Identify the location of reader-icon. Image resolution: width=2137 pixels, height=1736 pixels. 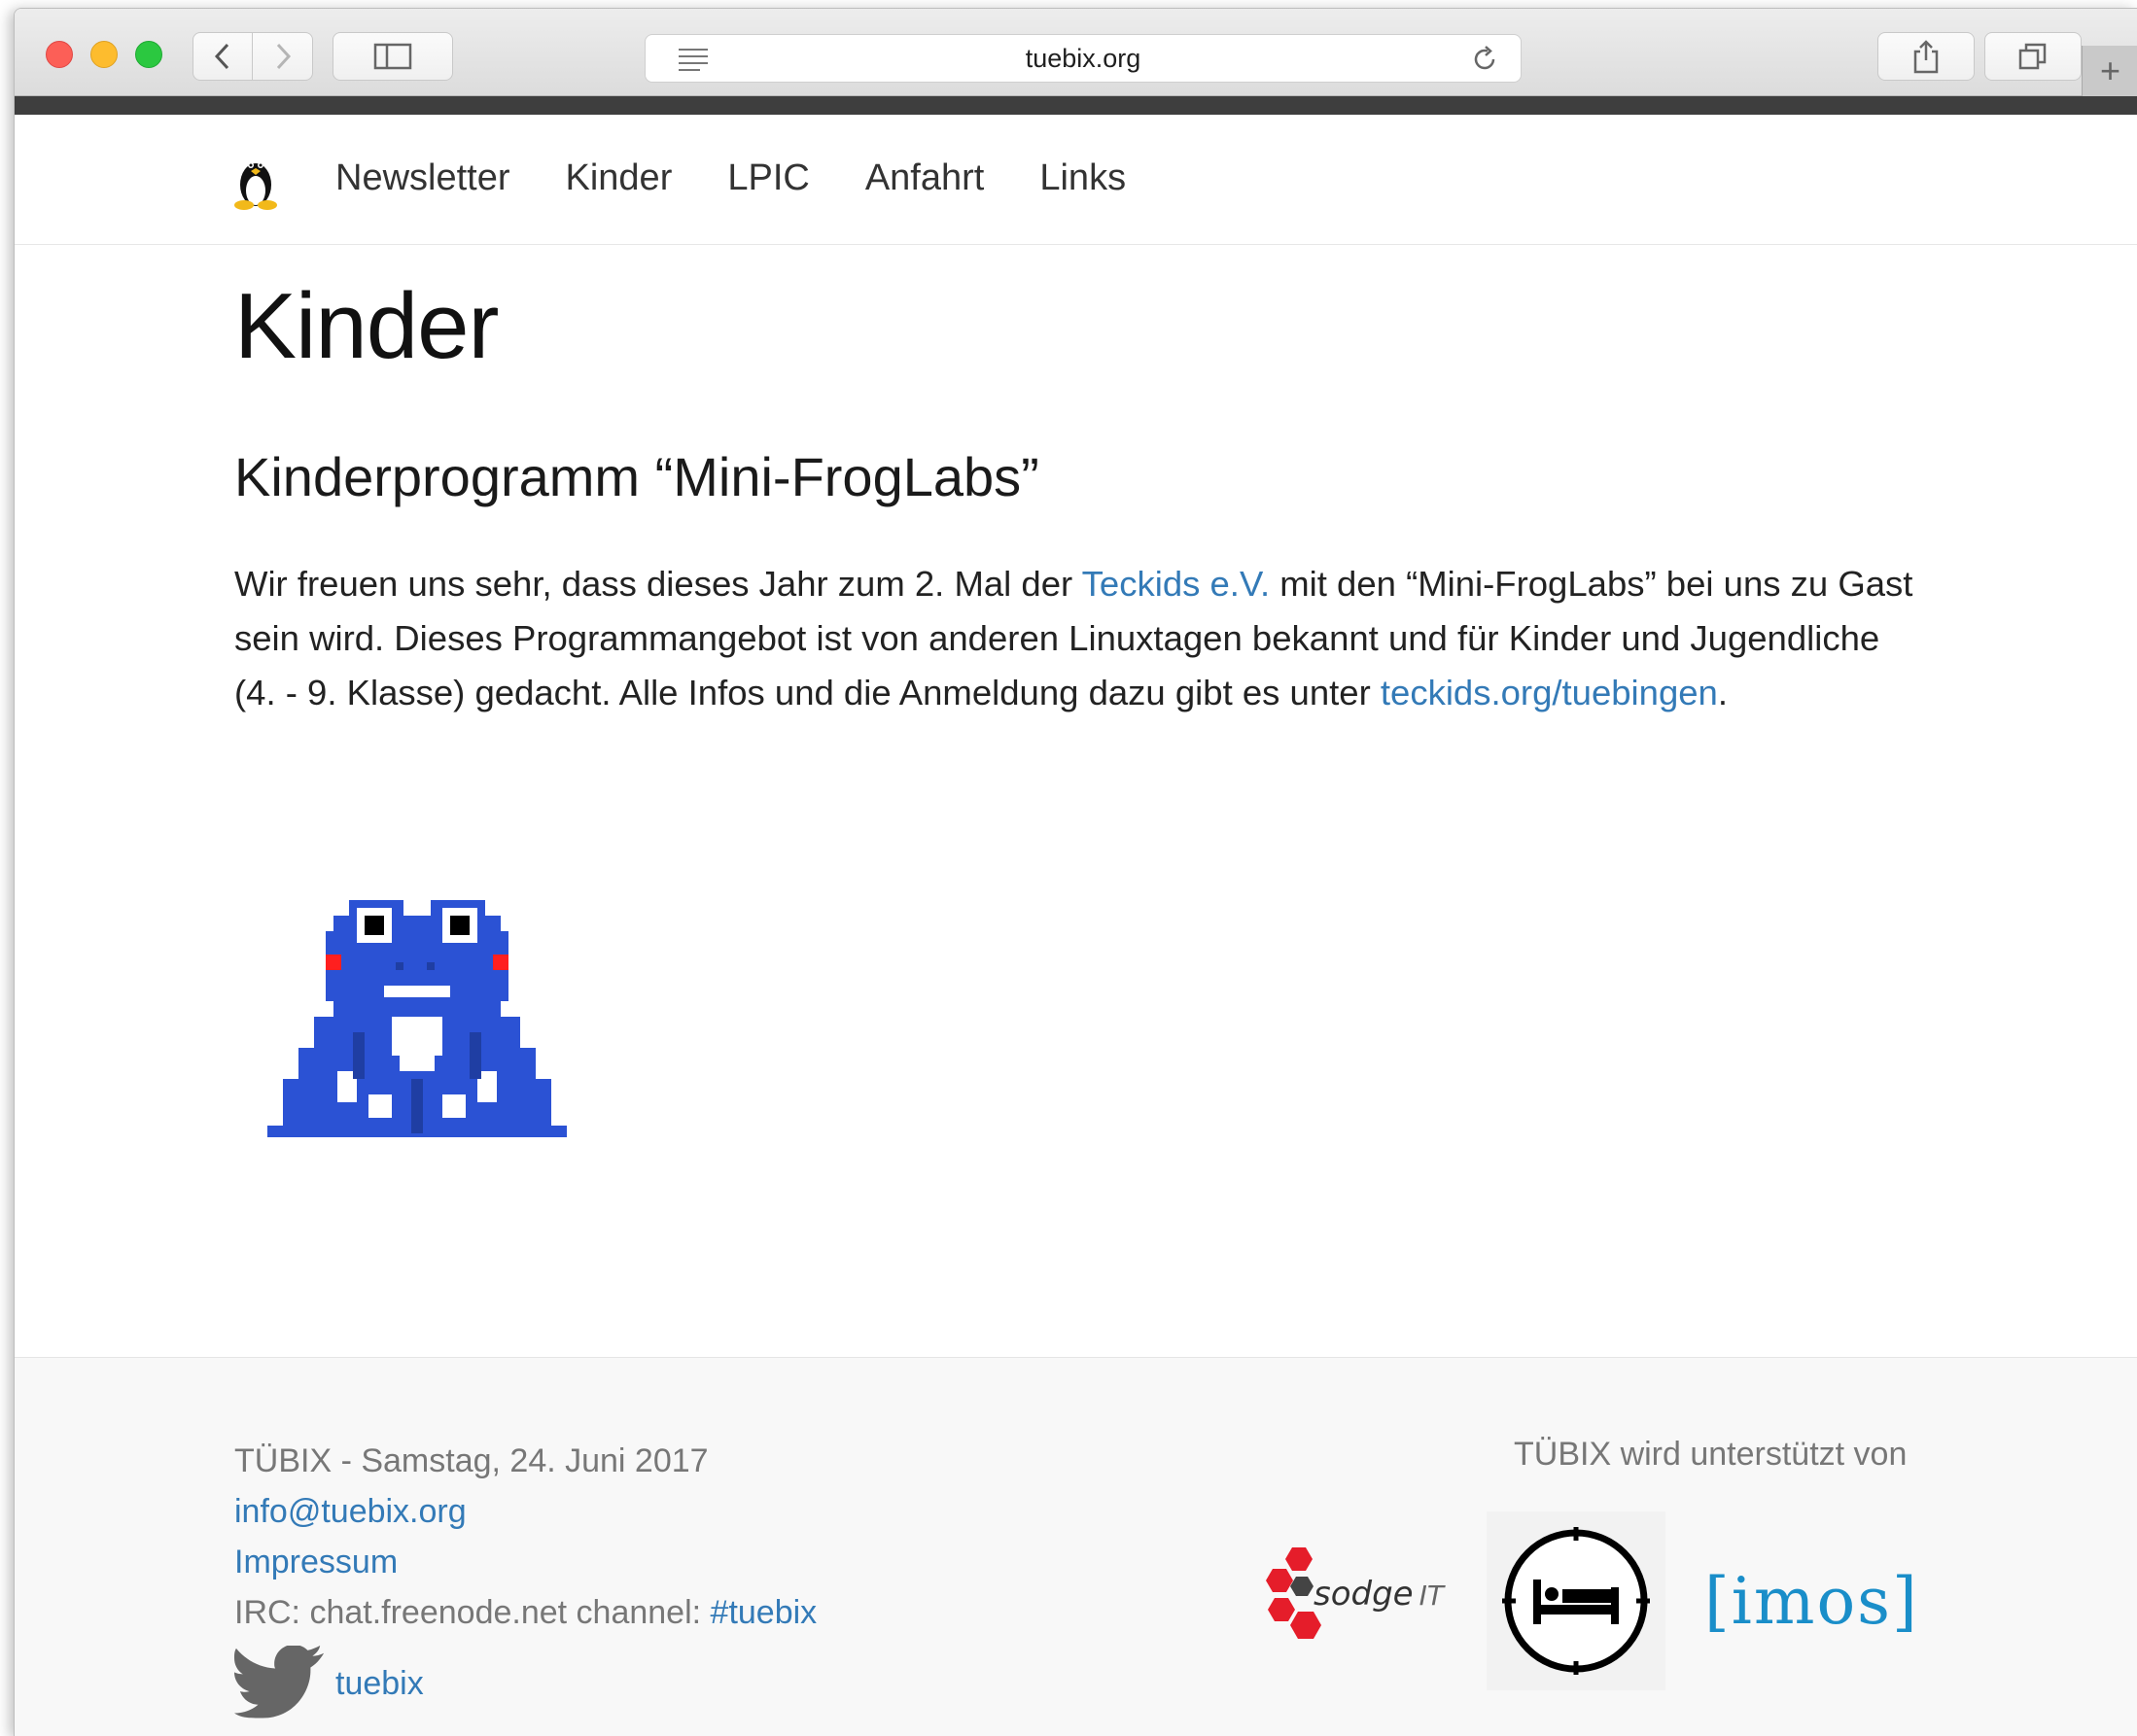
(693, 60).